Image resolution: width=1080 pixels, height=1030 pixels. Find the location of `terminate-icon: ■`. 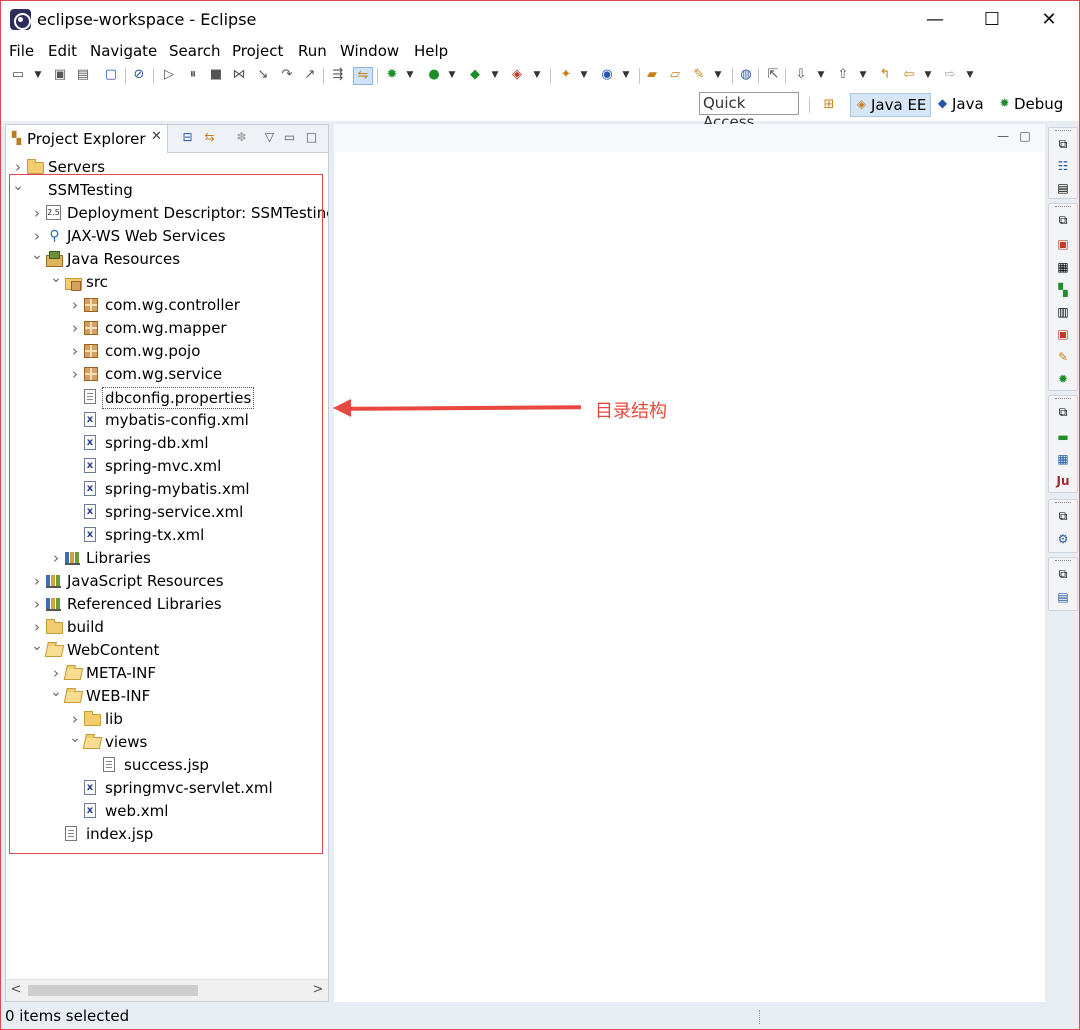

terminate-icon: ■ is located at coordinates (216, 75).